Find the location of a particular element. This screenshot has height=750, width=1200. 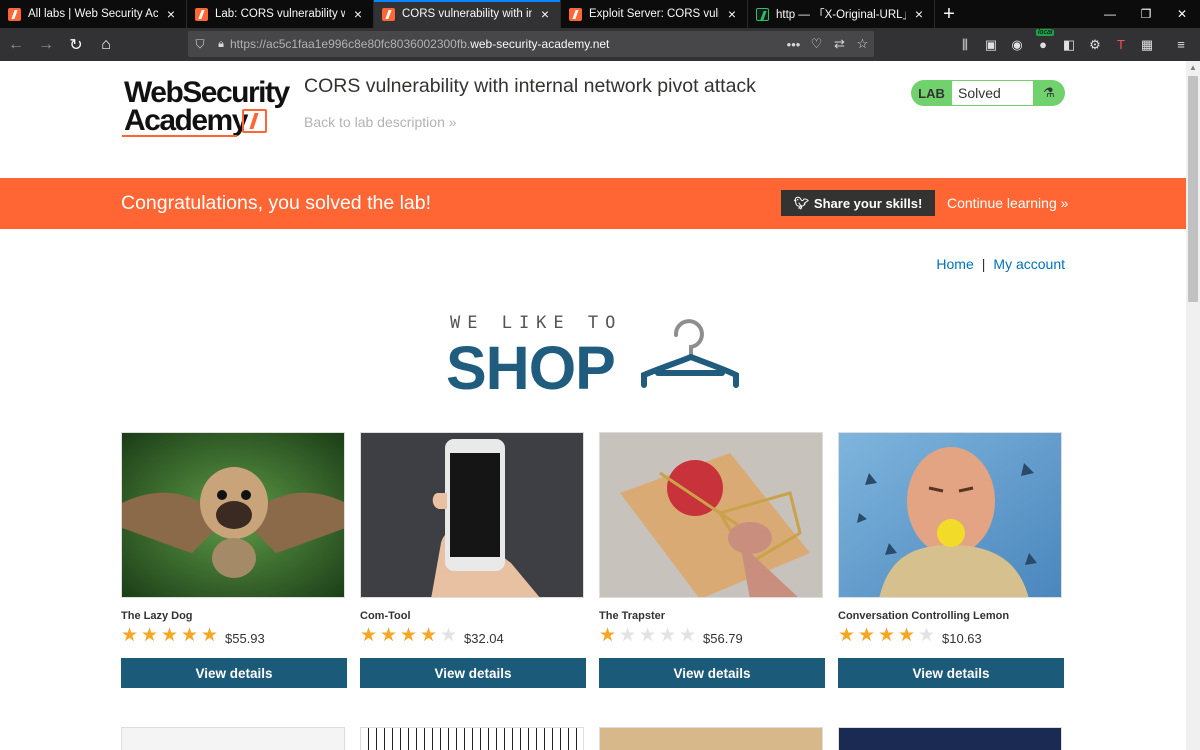

burp-icon is located at coordinates (14, 14).